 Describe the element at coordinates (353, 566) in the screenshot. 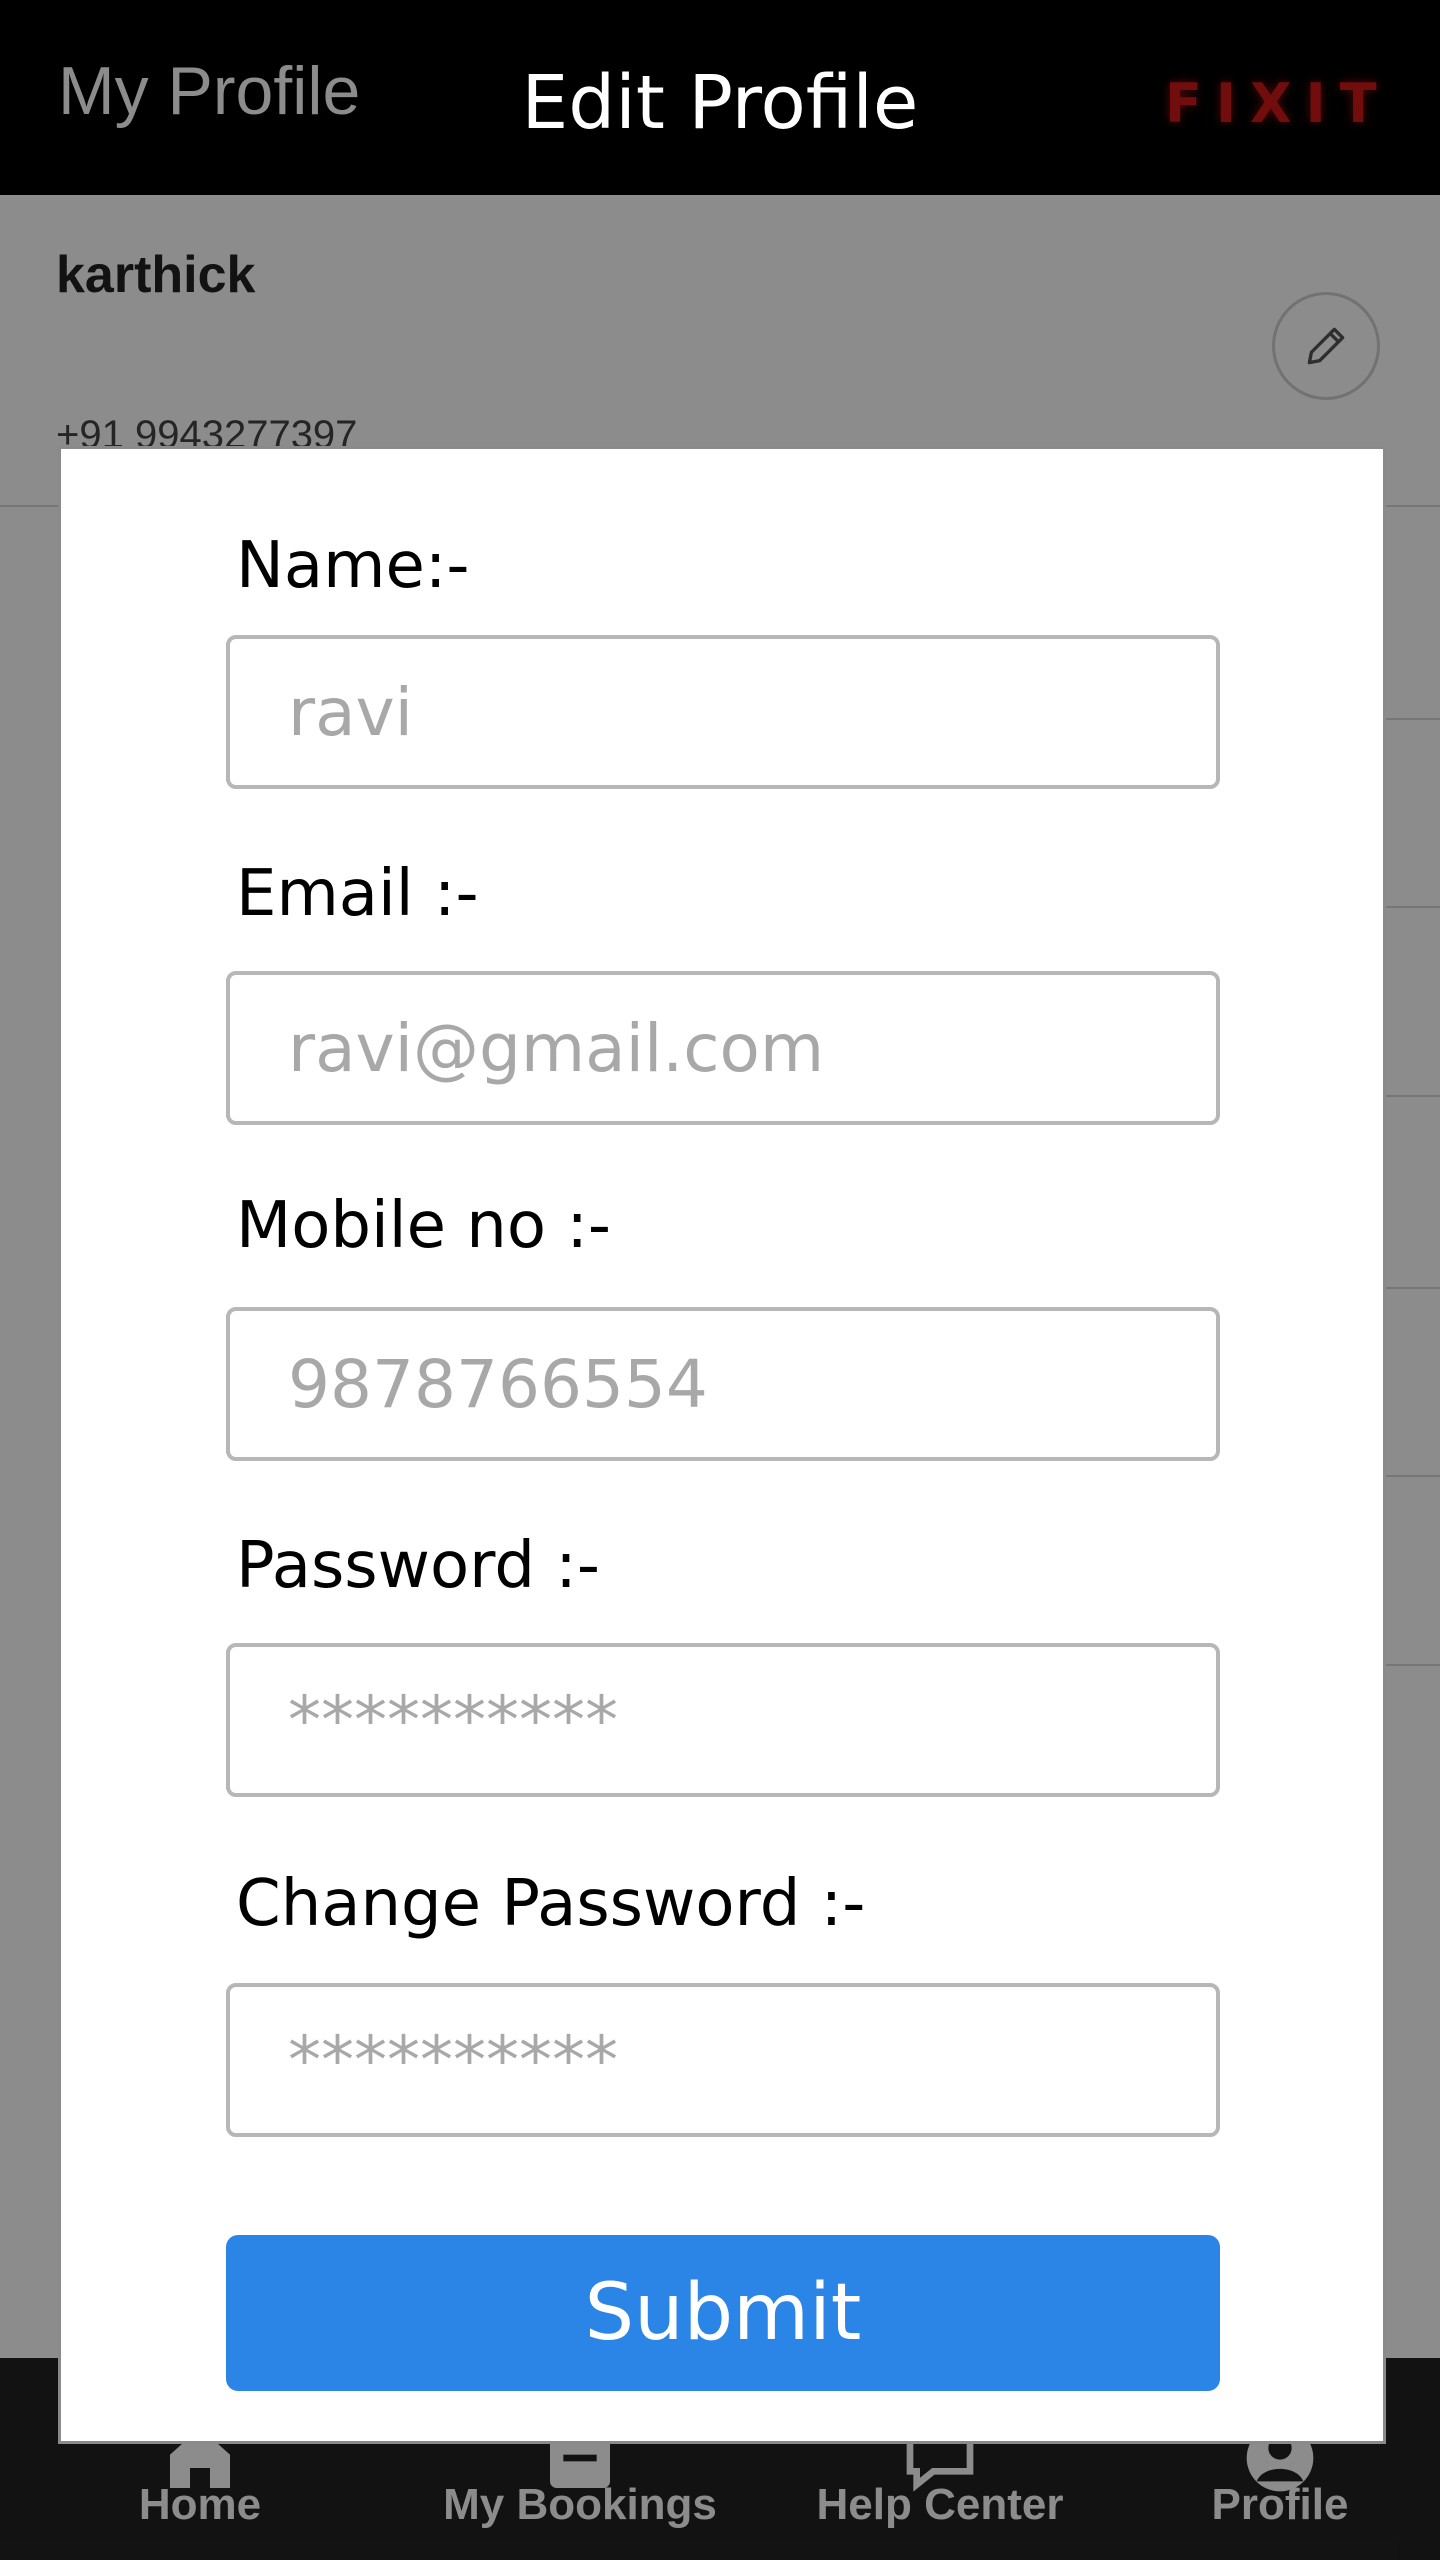

I see `name-label: Name:-` at that location.